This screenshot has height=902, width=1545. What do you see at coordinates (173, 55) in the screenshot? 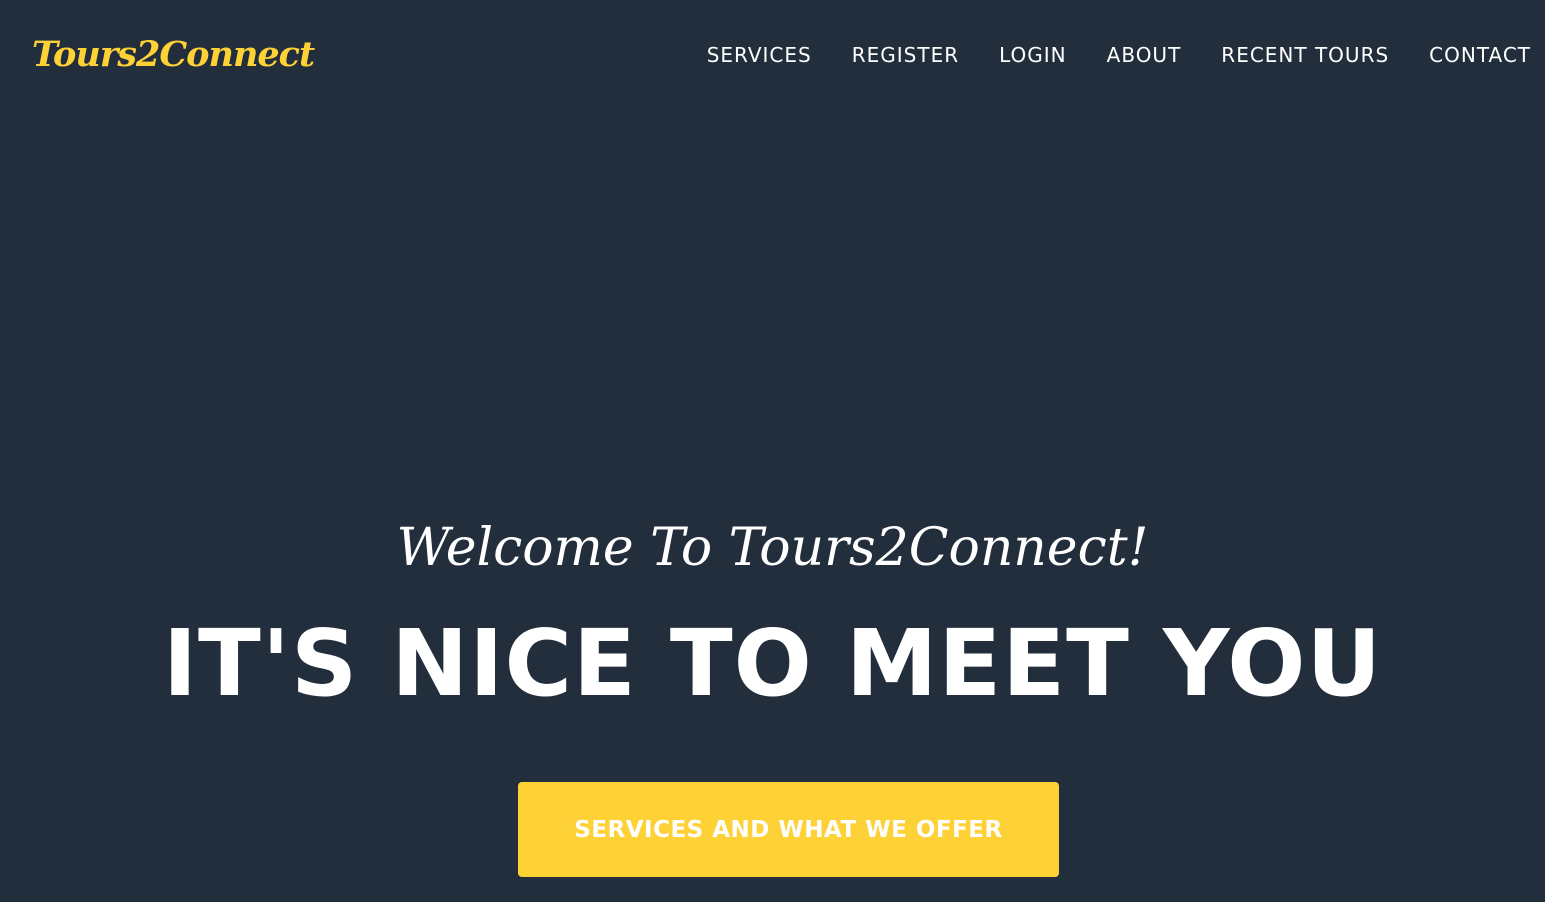
I see `brand-logo-link: Tours2Connect` at bounding box center [173, 55].